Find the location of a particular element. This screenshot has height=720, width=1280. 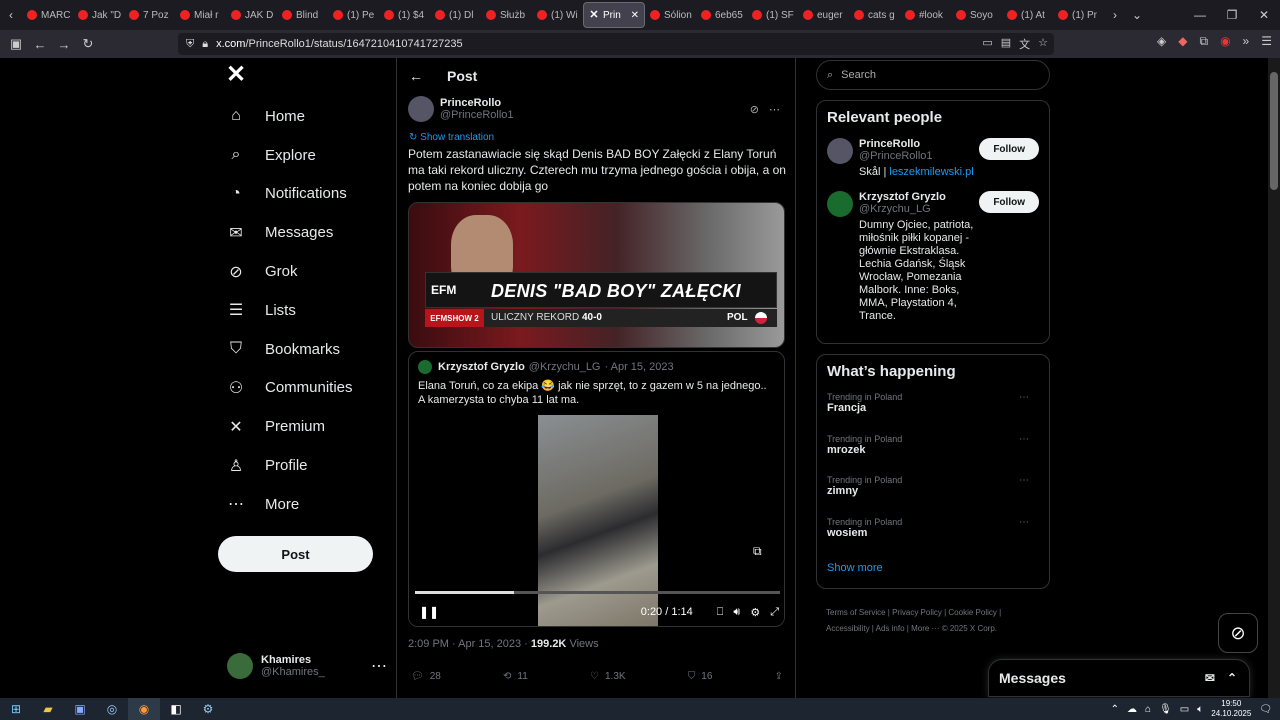

captions-icon: ⎕ is located at coordinates (720, 612).